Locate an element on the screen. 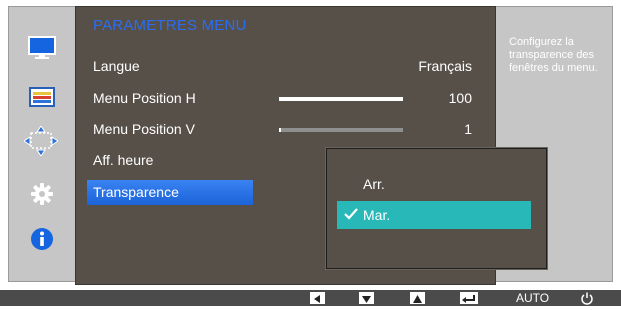  power-icon is located at coordinates (587, 298).